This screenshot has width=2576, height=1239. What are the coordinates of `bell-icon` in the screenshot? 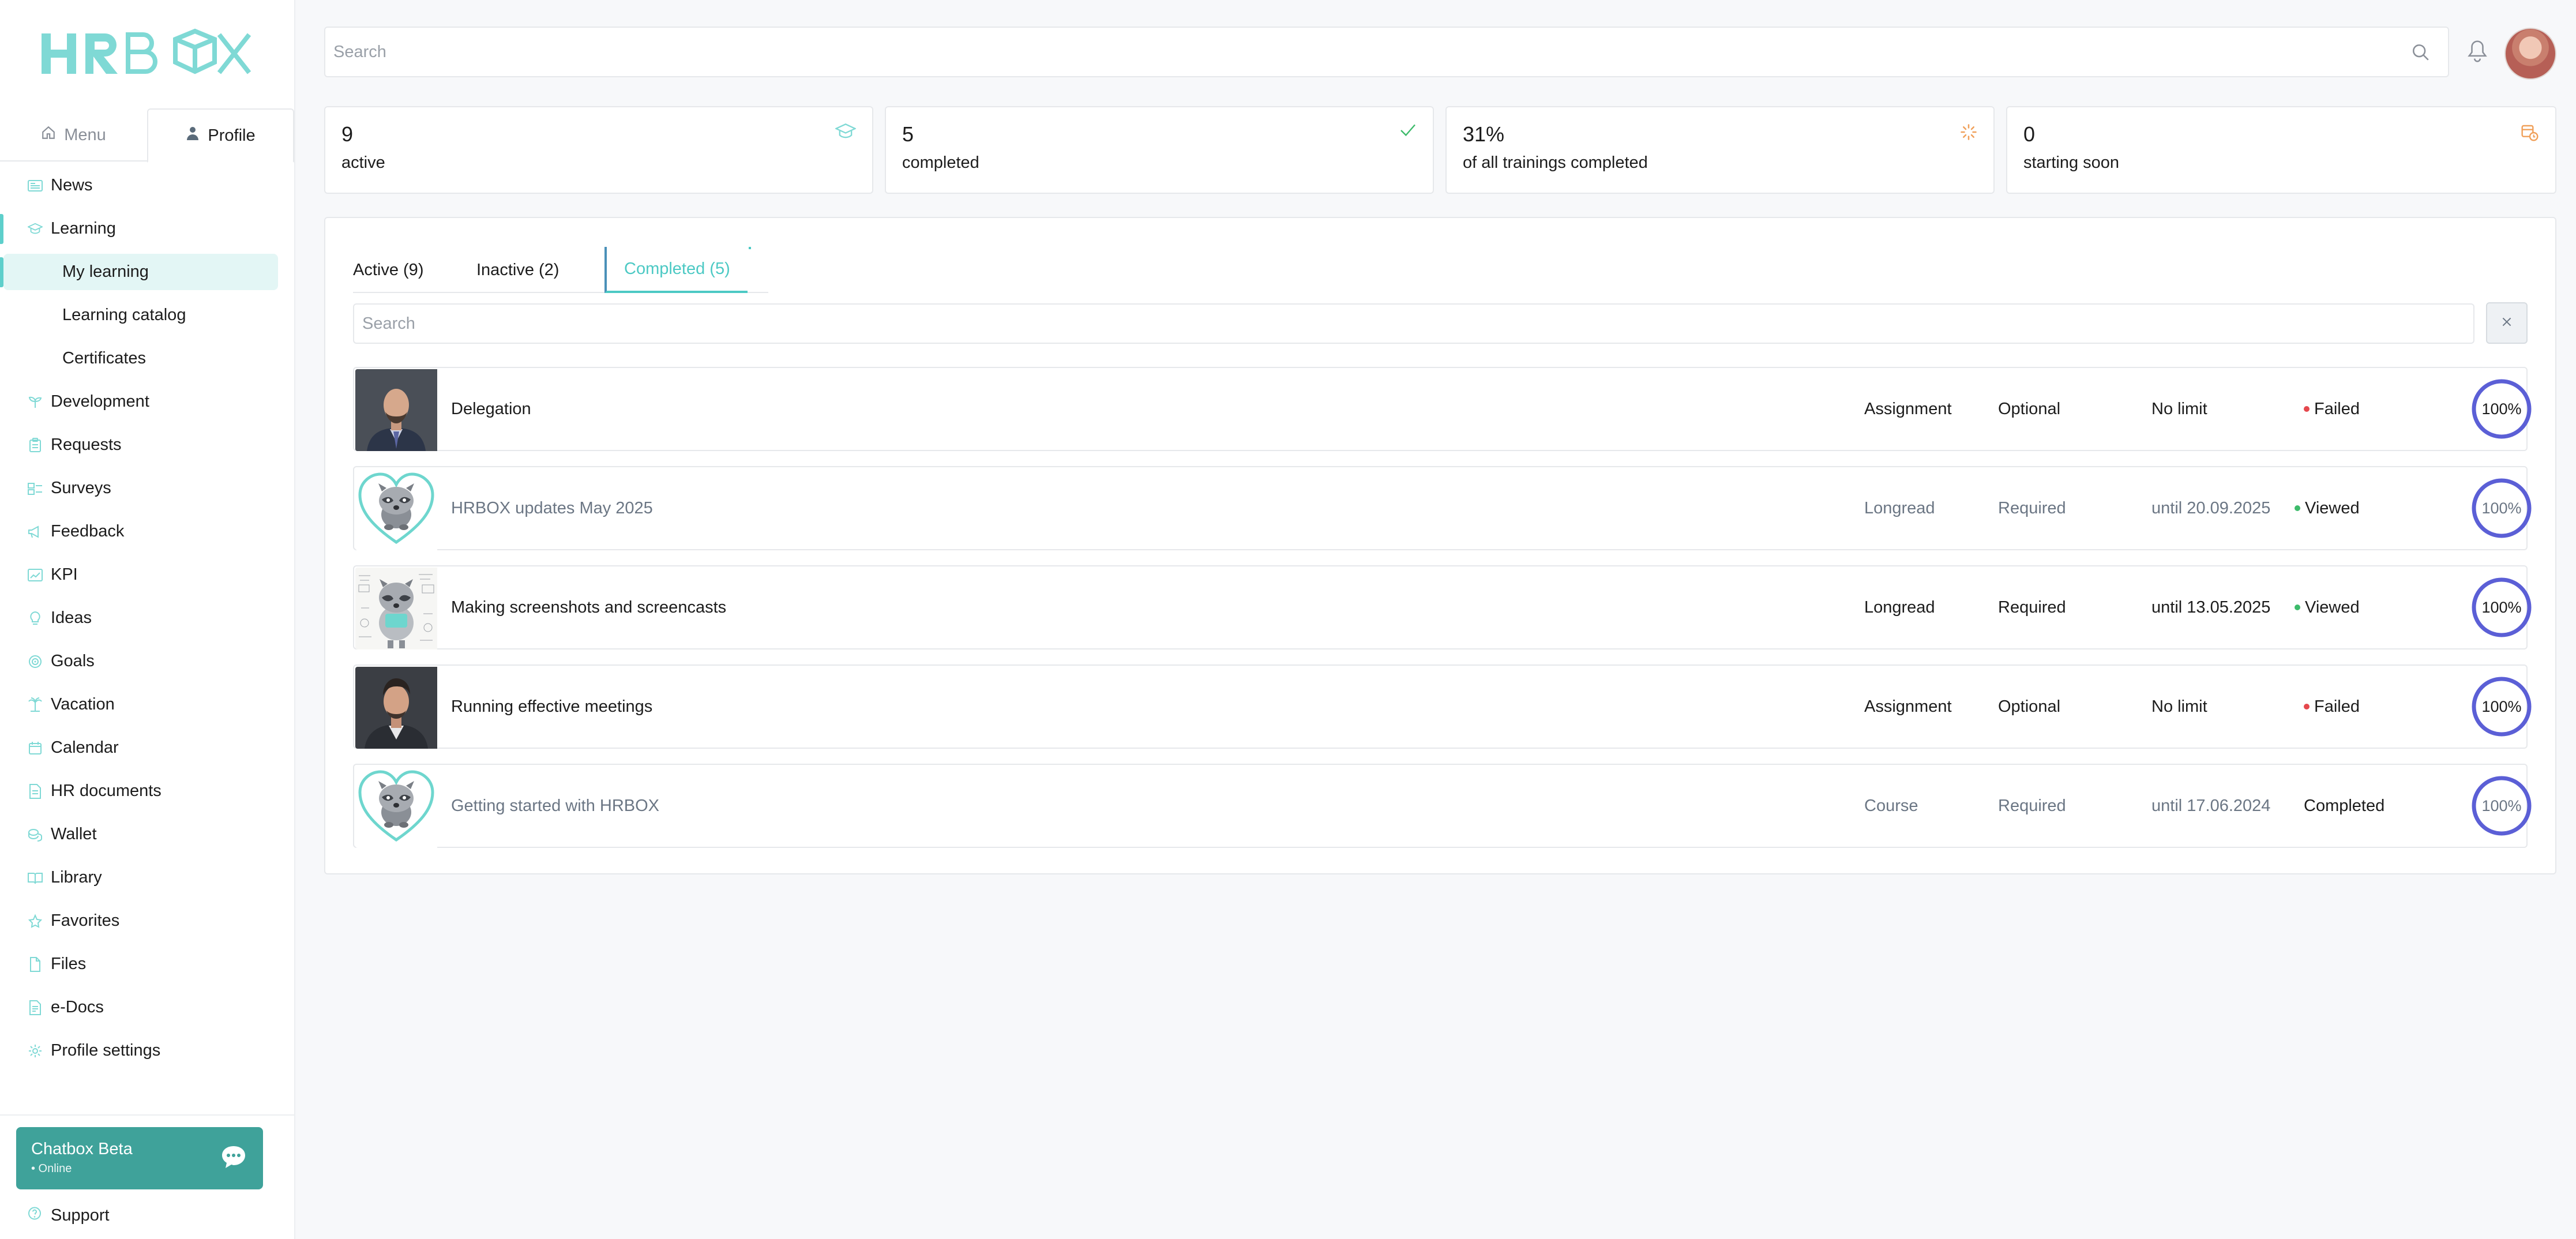 It's located at (2477, 53).